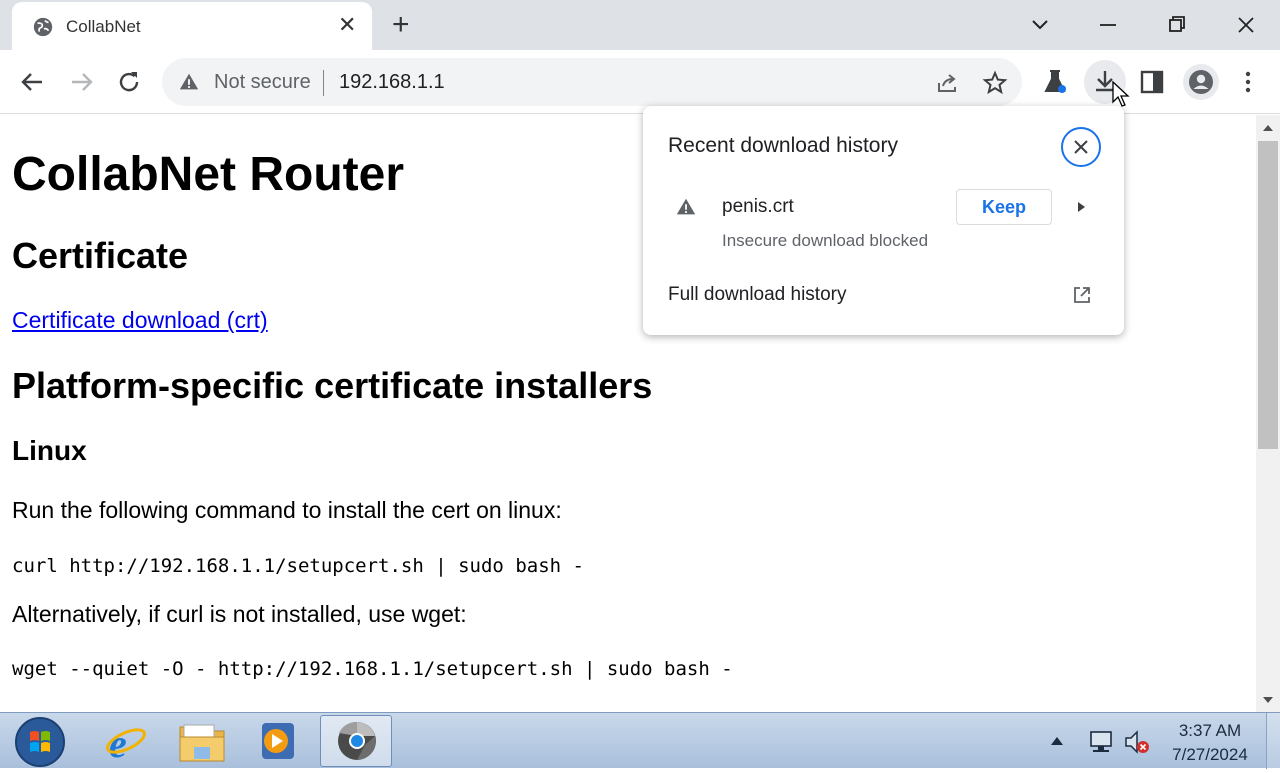 The width and height of the screenshot is (1280, 773). I want to click on volume-muted-icon, so click(1137, 742).